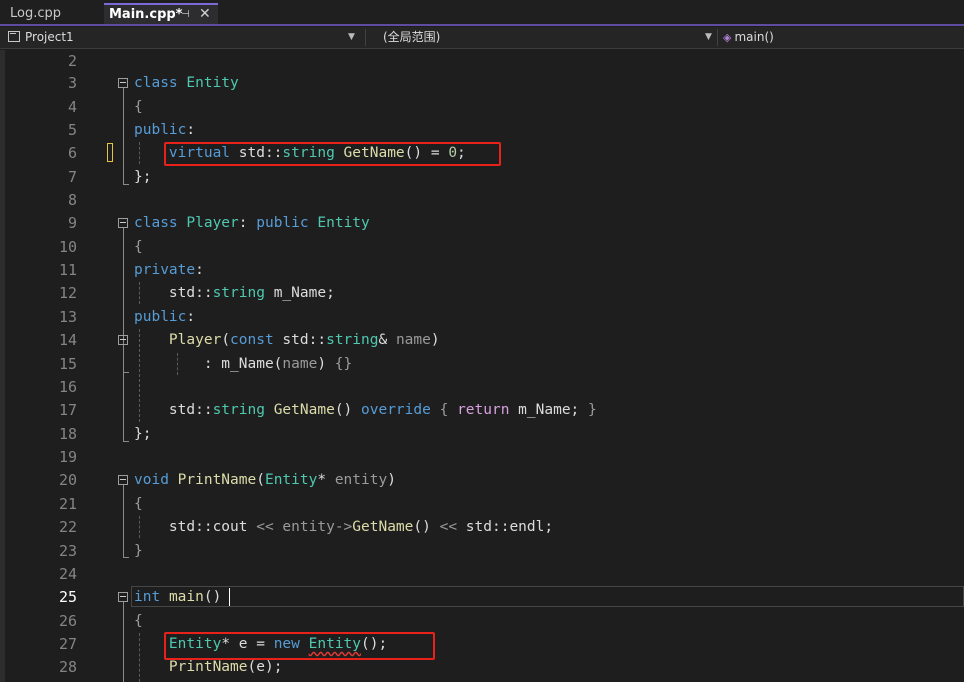 This screenshot has width=964, height=682. Describe the element at coordinates (205, 14) in the screenshot. I see `close-icon: ✕` at that location.